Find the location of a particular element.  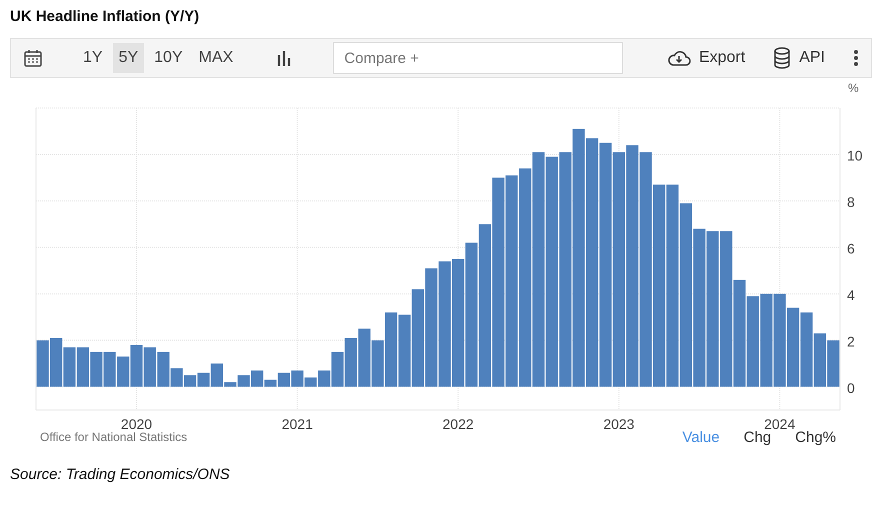

calendar-icon is located at coordinates (33, 58).